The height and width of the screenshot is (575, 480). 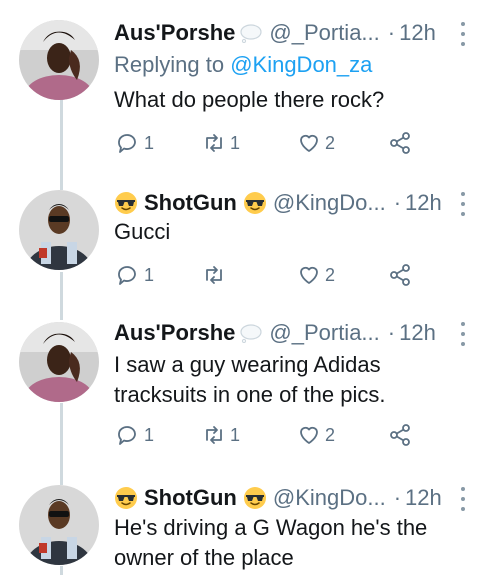 I want to click on retweet-button, so click(x=216, y=275).